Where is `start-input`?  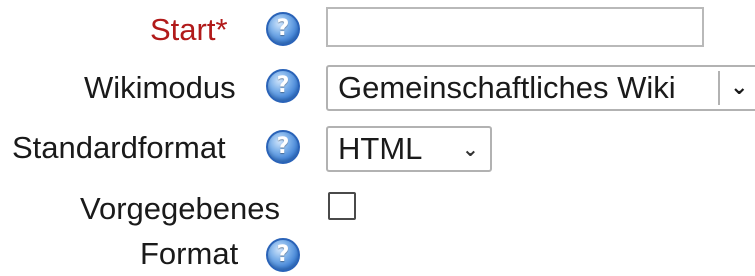 start-input is located at coordinates (515, 27).